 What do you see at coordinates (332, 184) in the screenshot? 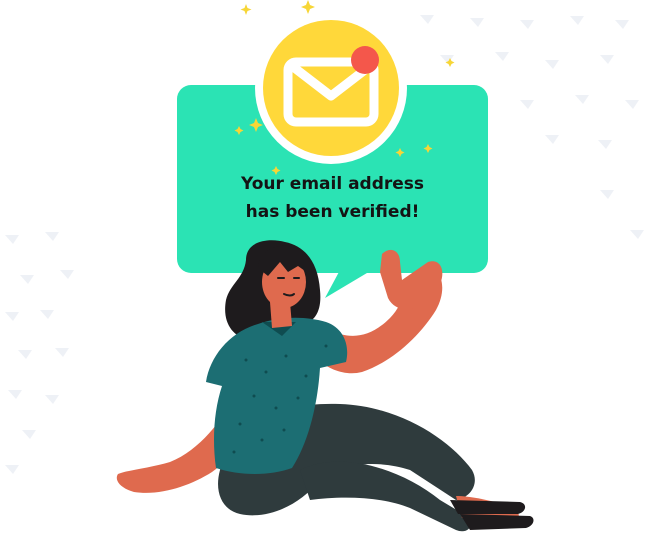
I see `message-line-1: Your email address` at bounding box center [332, 184].